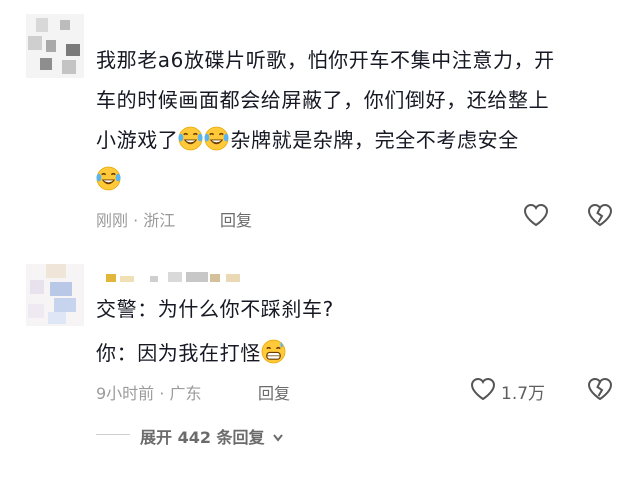 This screenshot has width=640, height=477. What do you see at coordinates (113, 434) in the screenshot?
I see `expand-divider` at bounding box center [113, 434].